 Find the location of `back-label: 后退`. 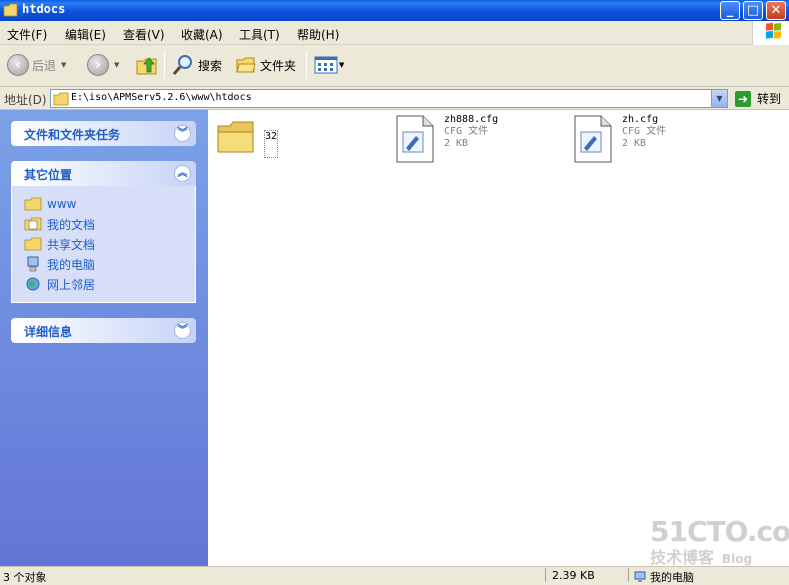

back-label: 后退 is located at coordinates (44, 65).